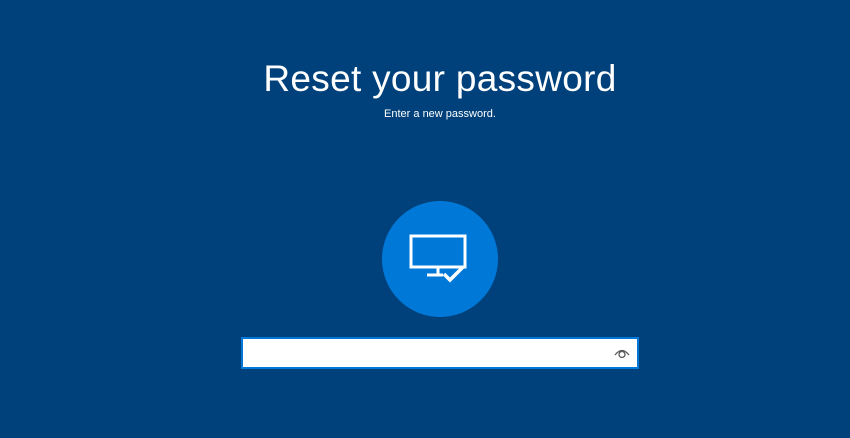  Describe the element at coordinates (440, 78) in the screenshot. I see `page-title: Reset your password` at that location.